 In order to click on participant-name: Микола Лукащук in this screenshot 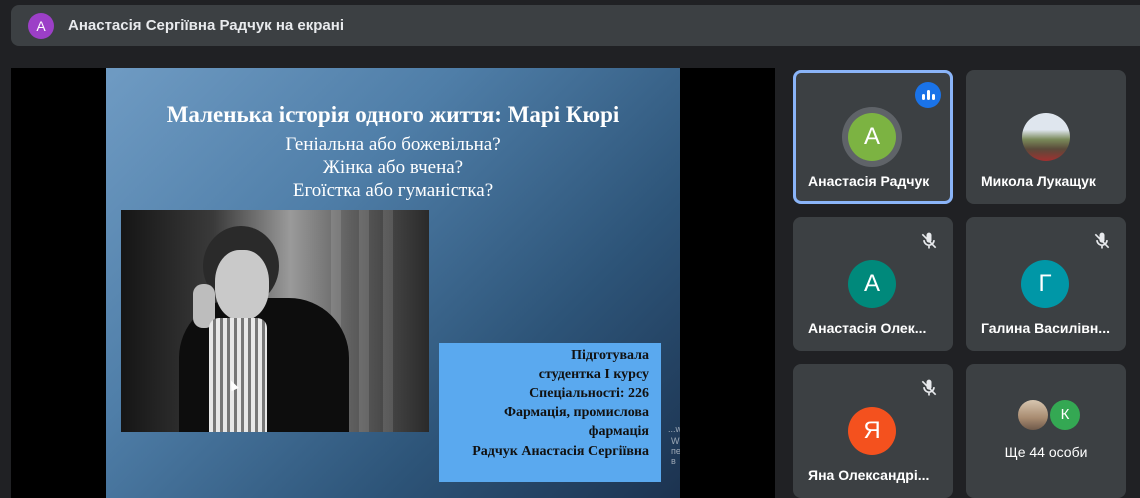, I will do `click(1038, 181)`.